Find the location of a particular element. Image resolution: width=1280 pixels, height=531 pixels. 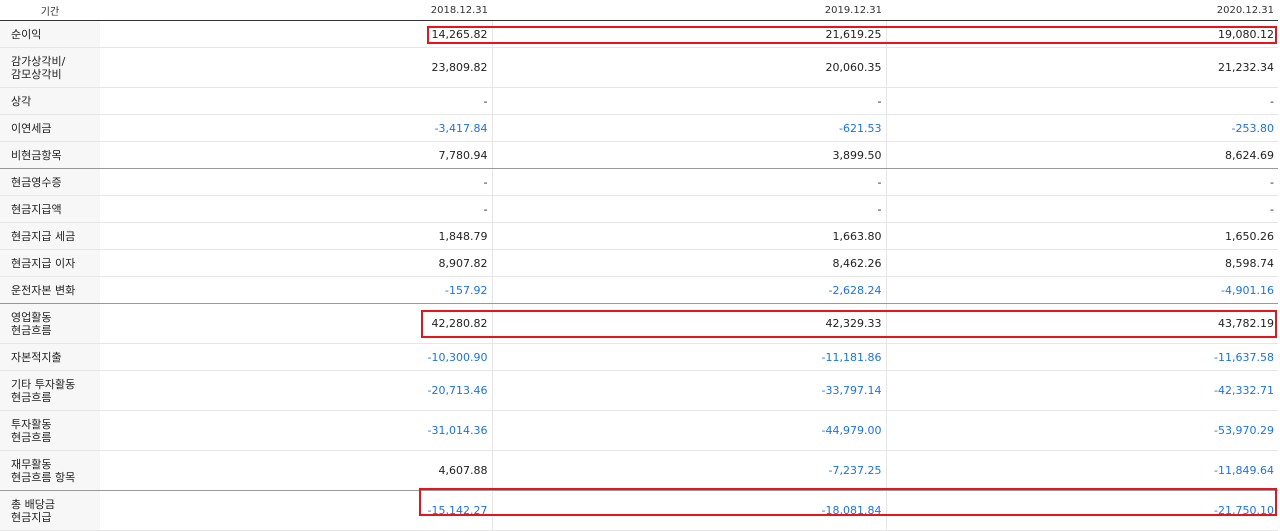

row-value: -21,750.10 is located at coordinates (1082, 510).